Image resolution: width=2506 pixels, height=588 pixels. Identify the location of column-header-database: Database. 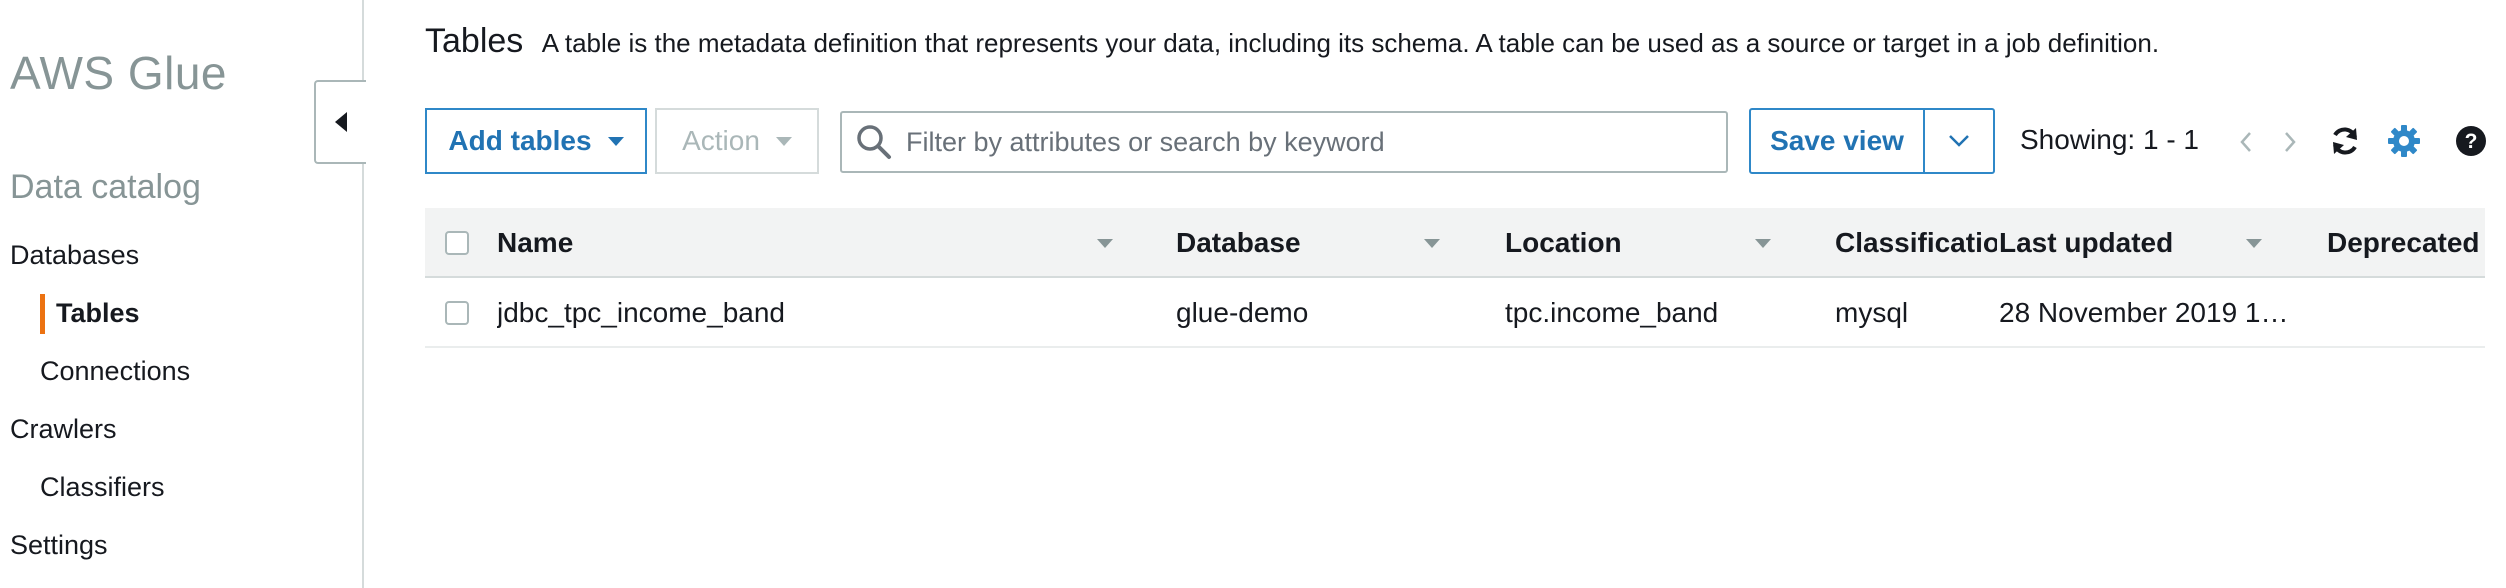
(1286, 243).